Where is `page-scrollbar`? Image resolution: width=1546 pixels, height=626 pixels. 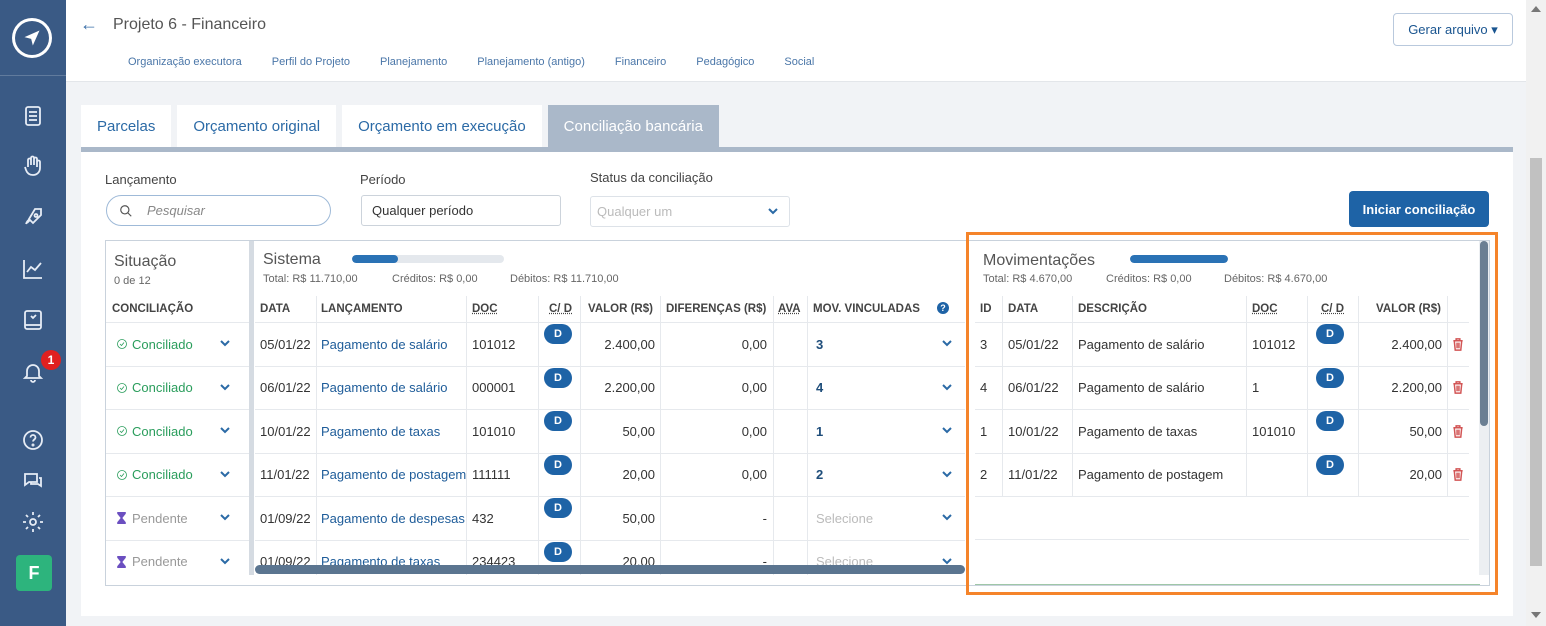 page-scrollbar is located at coordinates (1536, 313).